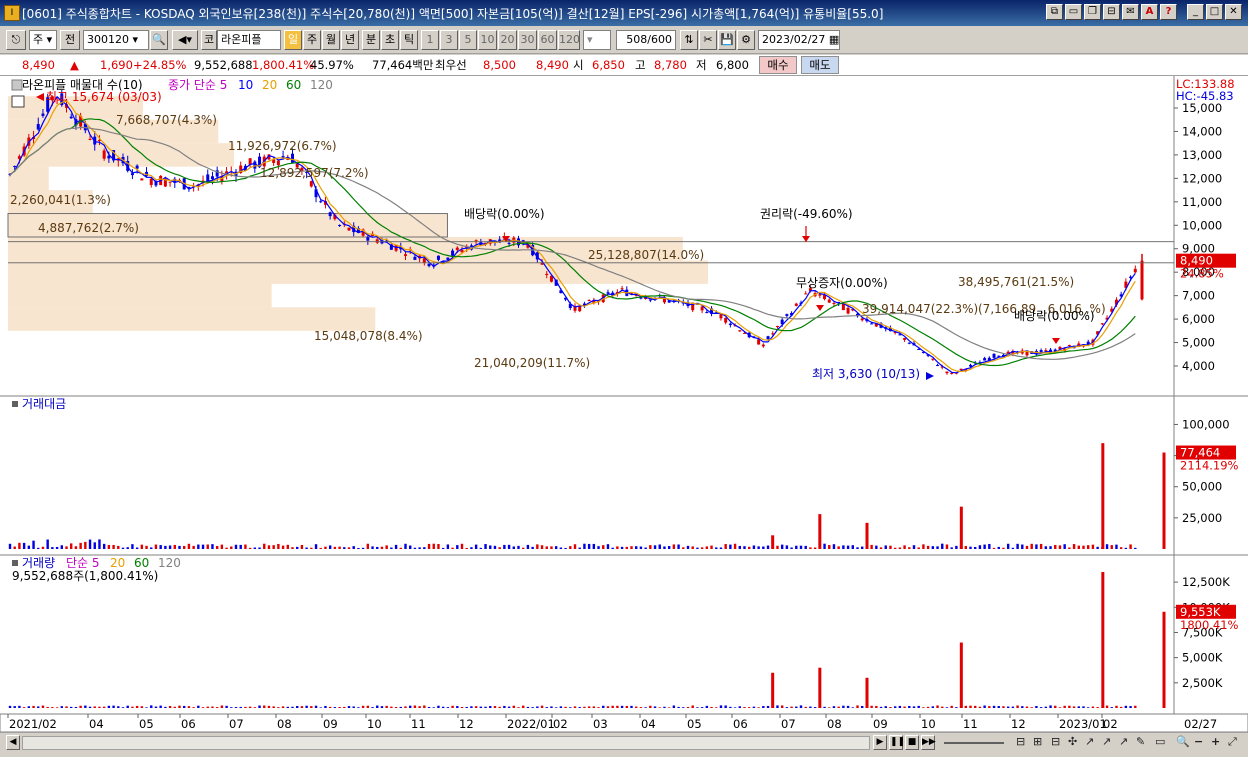 This screenshot has height=757, width=1248. Describe the element at coordinates (374, 724) in the screenshot. I see `x-tick-label: 10` at that location.